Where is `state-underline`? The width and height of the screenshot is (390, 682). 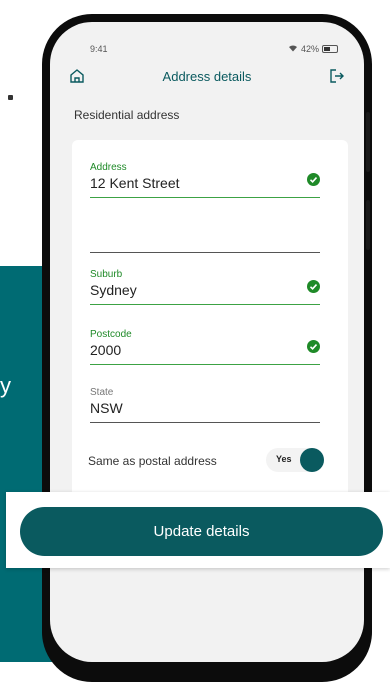
state-underline is located at coordinates (205, 422).